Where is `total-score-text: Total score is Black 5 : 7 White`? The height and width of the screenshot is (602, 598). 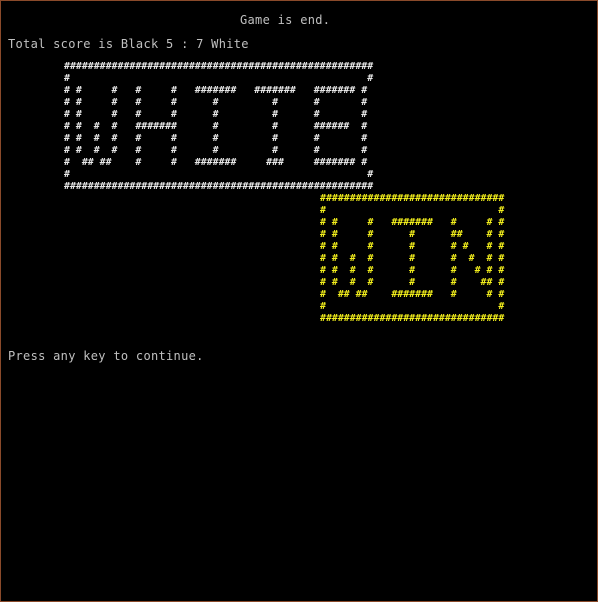
total-score-text: Total score is Black 5 : 7 White is located at coordinates (128, 44).